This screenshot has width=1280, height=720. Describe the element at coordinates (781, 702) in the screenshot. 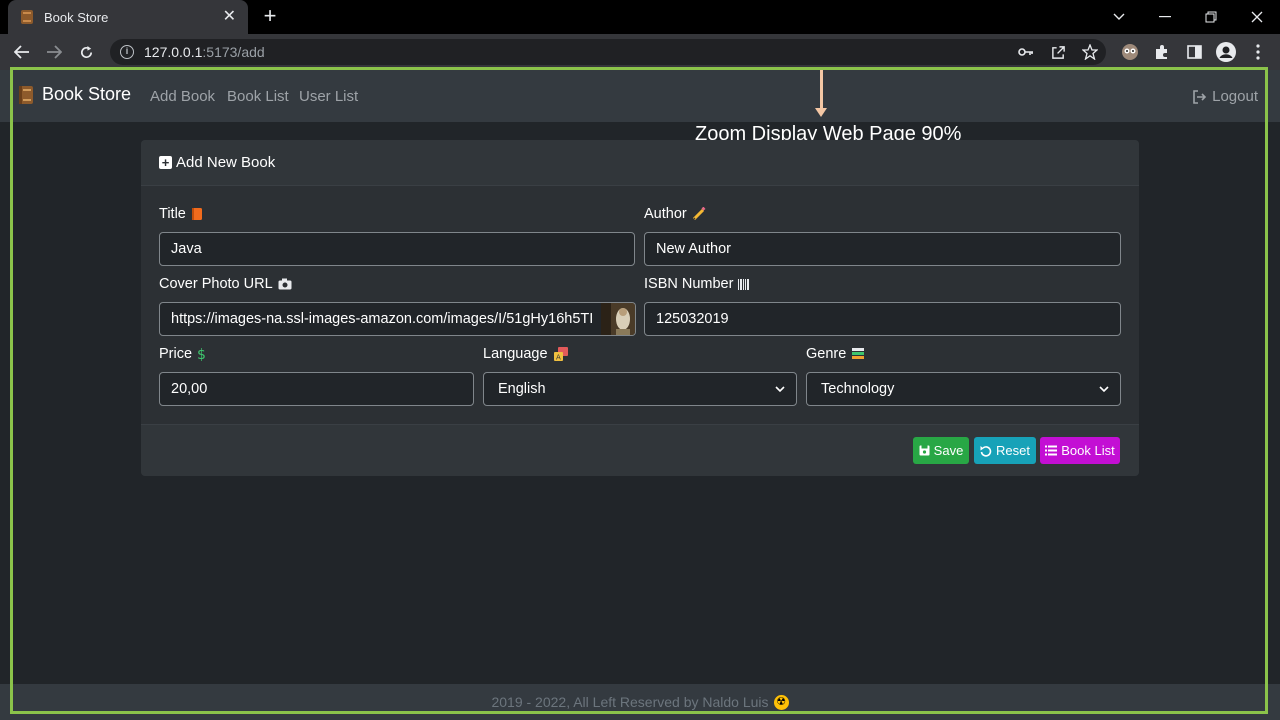

I see `radioactive-icon: ☢` at that location.